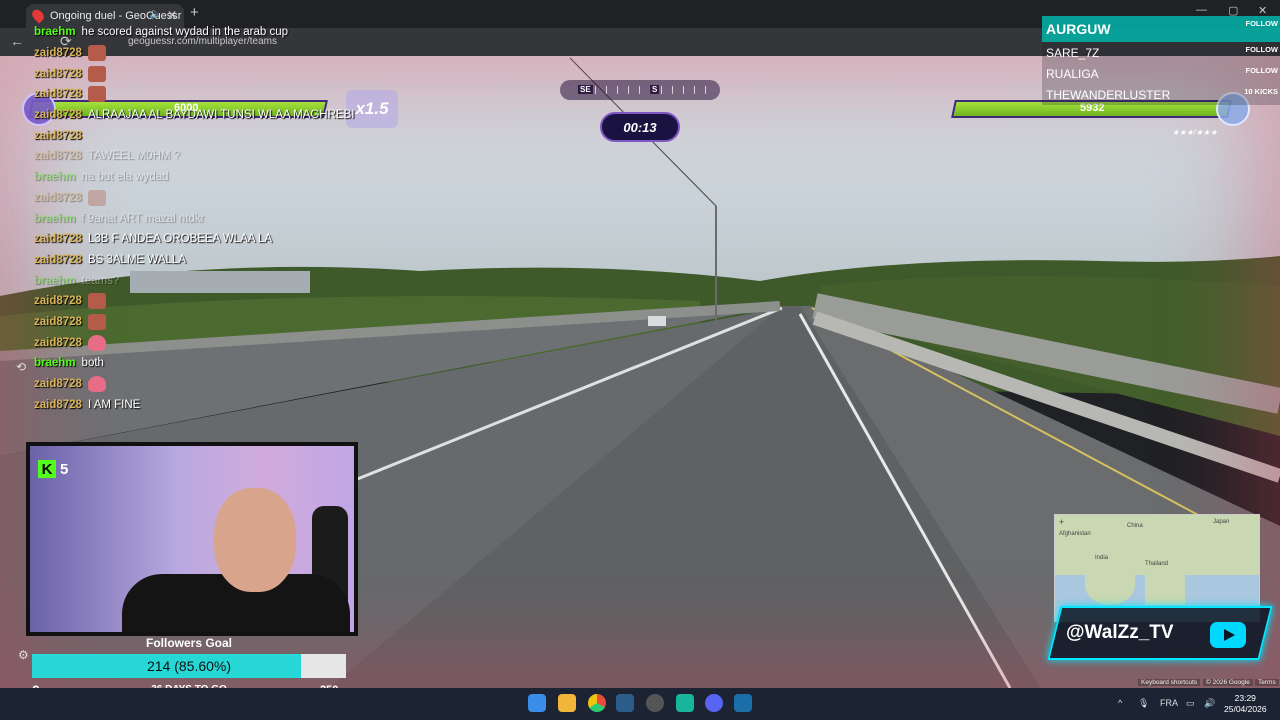 The height and width of the screenshot is (720, 1280). Describe the element at coordinates (1201, 10) in the screenshot. I see `window-minimize-button: —` at that location.